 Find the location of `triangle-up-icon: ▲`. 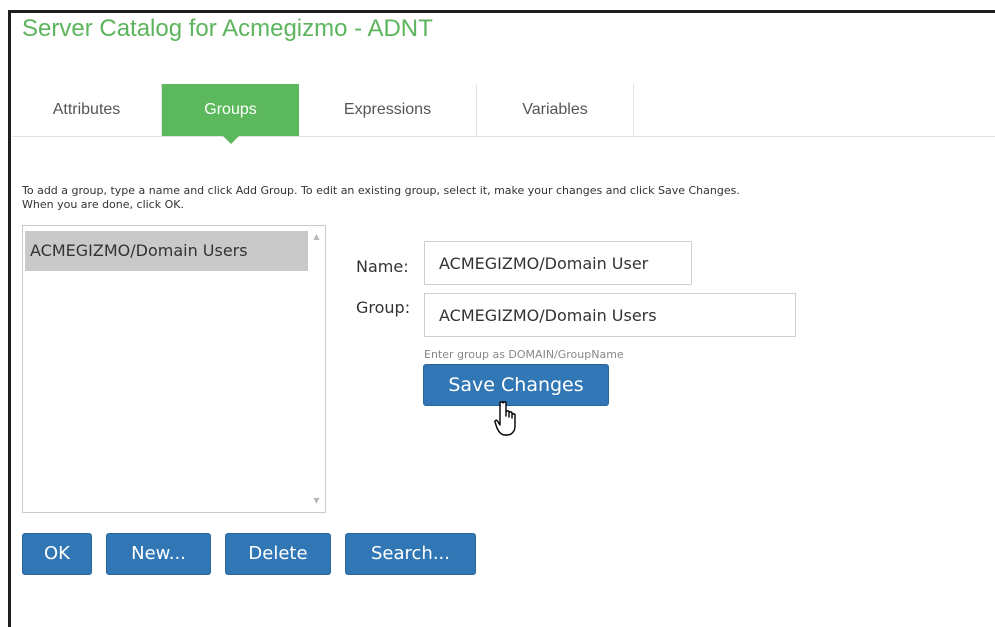

triangle-up-icon: ▲ is located at coordinates (316, 237).